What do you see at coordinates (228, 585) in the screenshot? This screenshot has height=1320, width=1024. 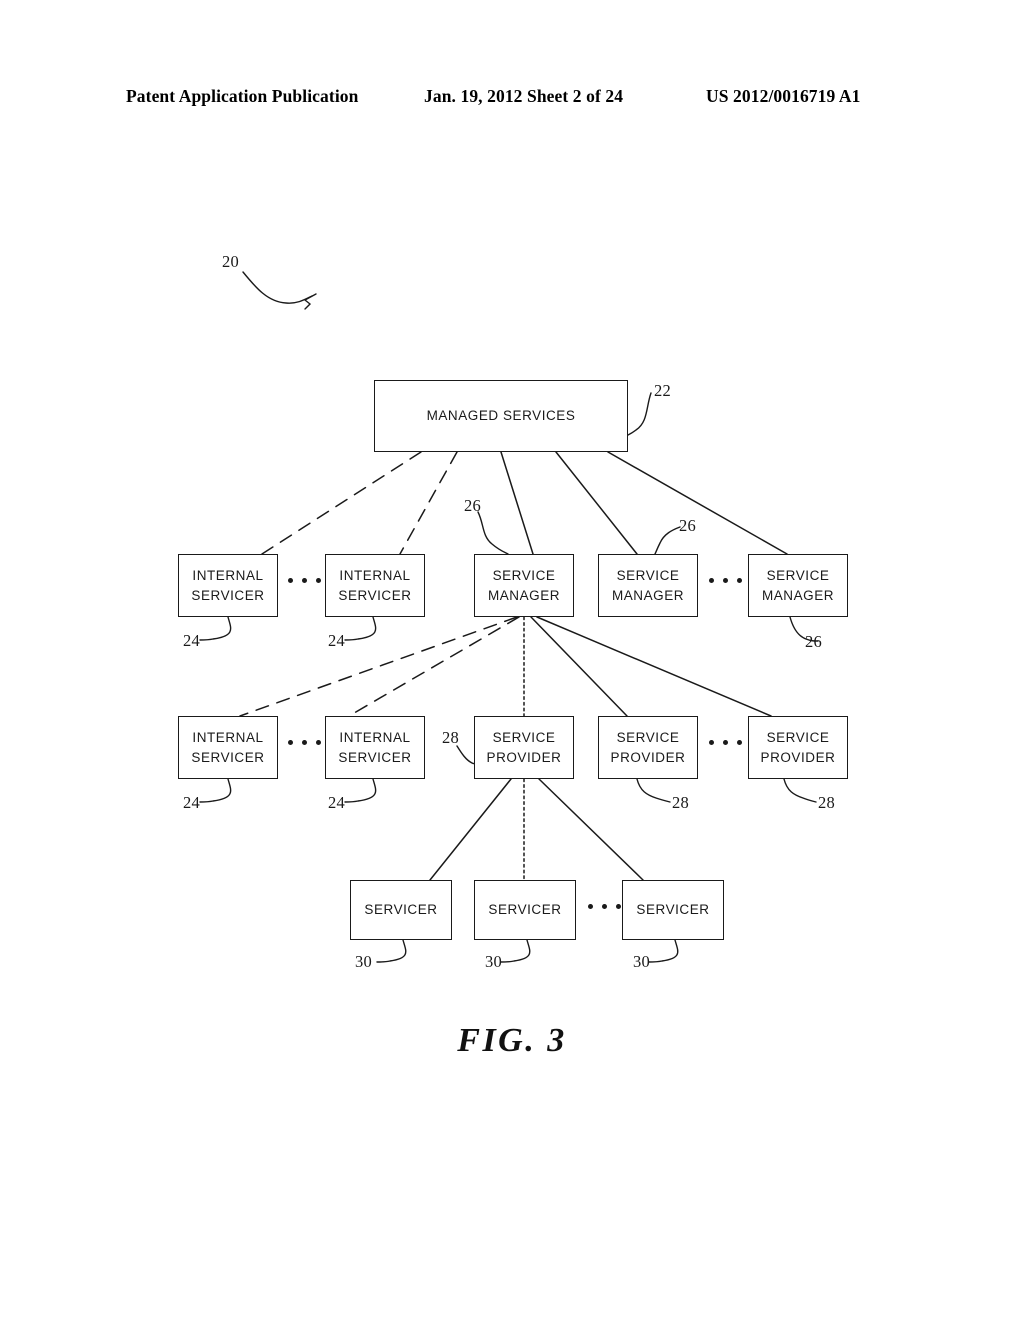 I see `node-internal-servicer-r1-left: INTERNAL SERVICER` at bounding box center [228, 585].